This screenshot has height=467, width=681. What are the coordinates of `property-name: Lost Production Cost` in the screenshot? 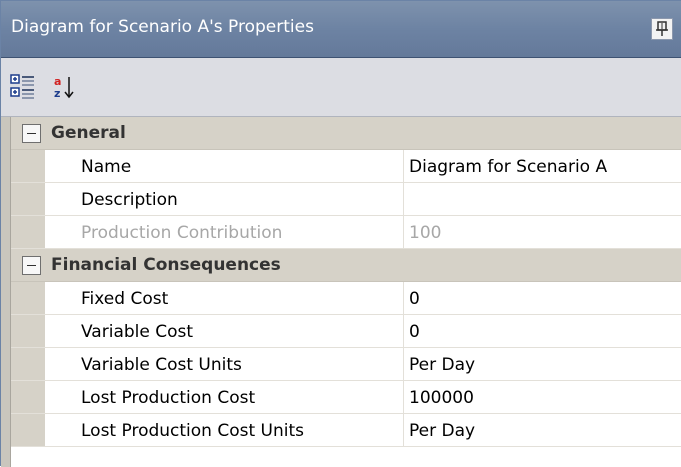 It's located at (168, 398).